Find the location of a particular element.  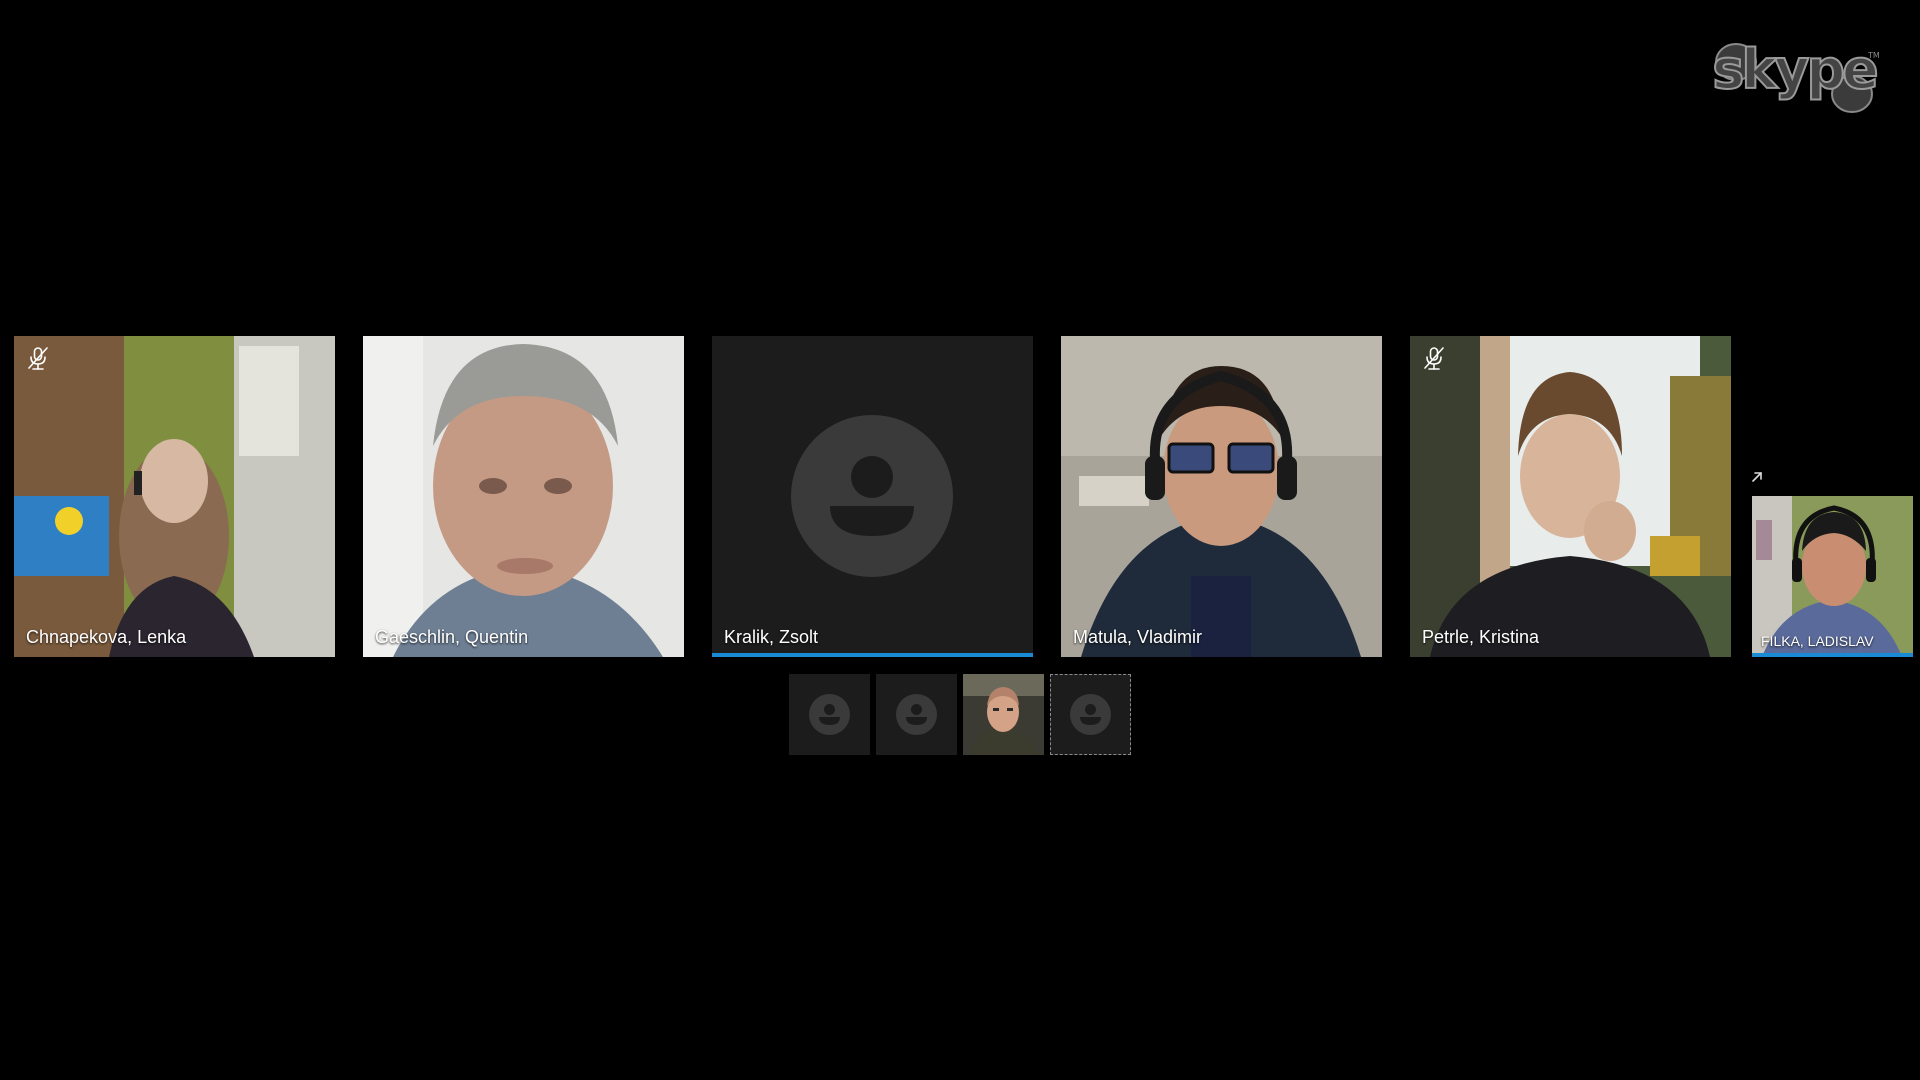

participant-name: Chnapekova, Lenka is located at coordinates (106, 637).